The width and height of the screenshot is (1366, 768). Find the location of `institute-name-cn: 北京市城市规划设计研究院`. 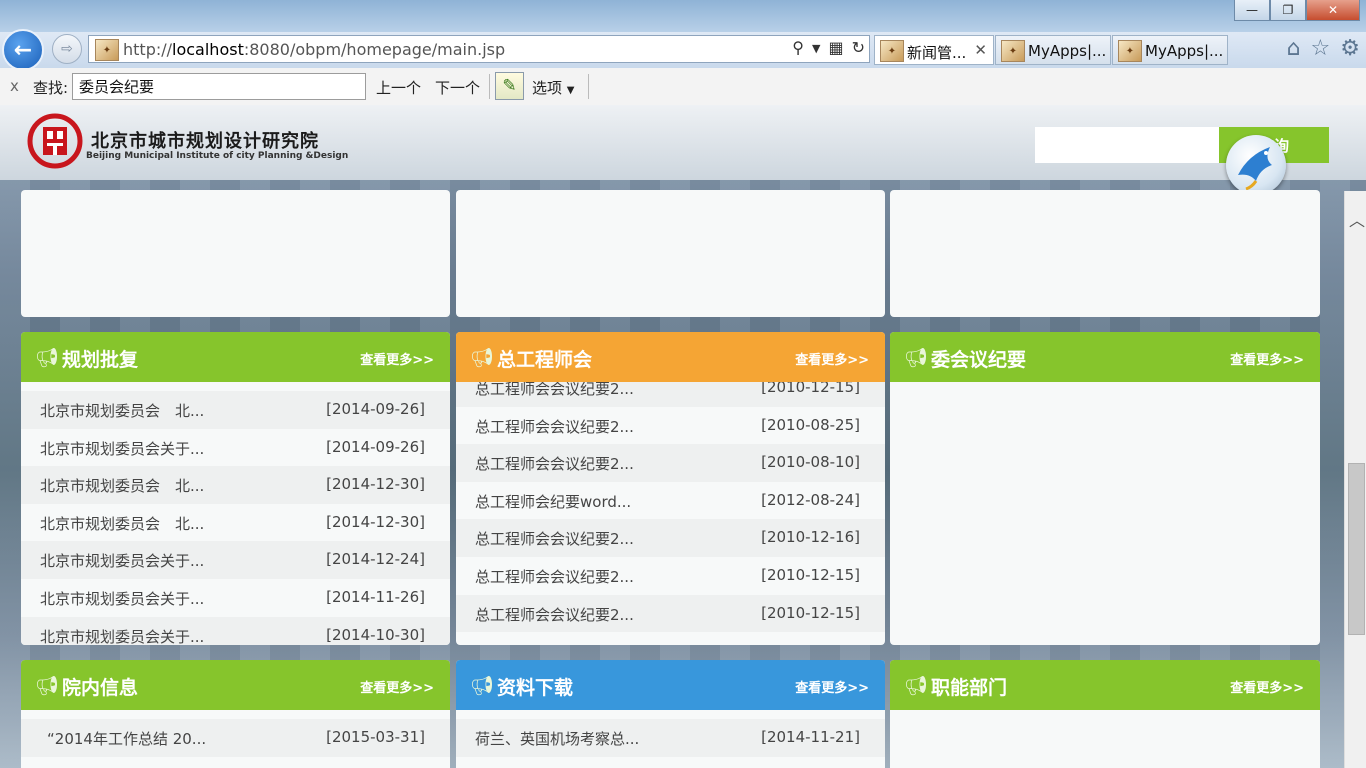

institute-name-cn: 北京市城市规划设计研究院 is located at coordinates (205, 141).